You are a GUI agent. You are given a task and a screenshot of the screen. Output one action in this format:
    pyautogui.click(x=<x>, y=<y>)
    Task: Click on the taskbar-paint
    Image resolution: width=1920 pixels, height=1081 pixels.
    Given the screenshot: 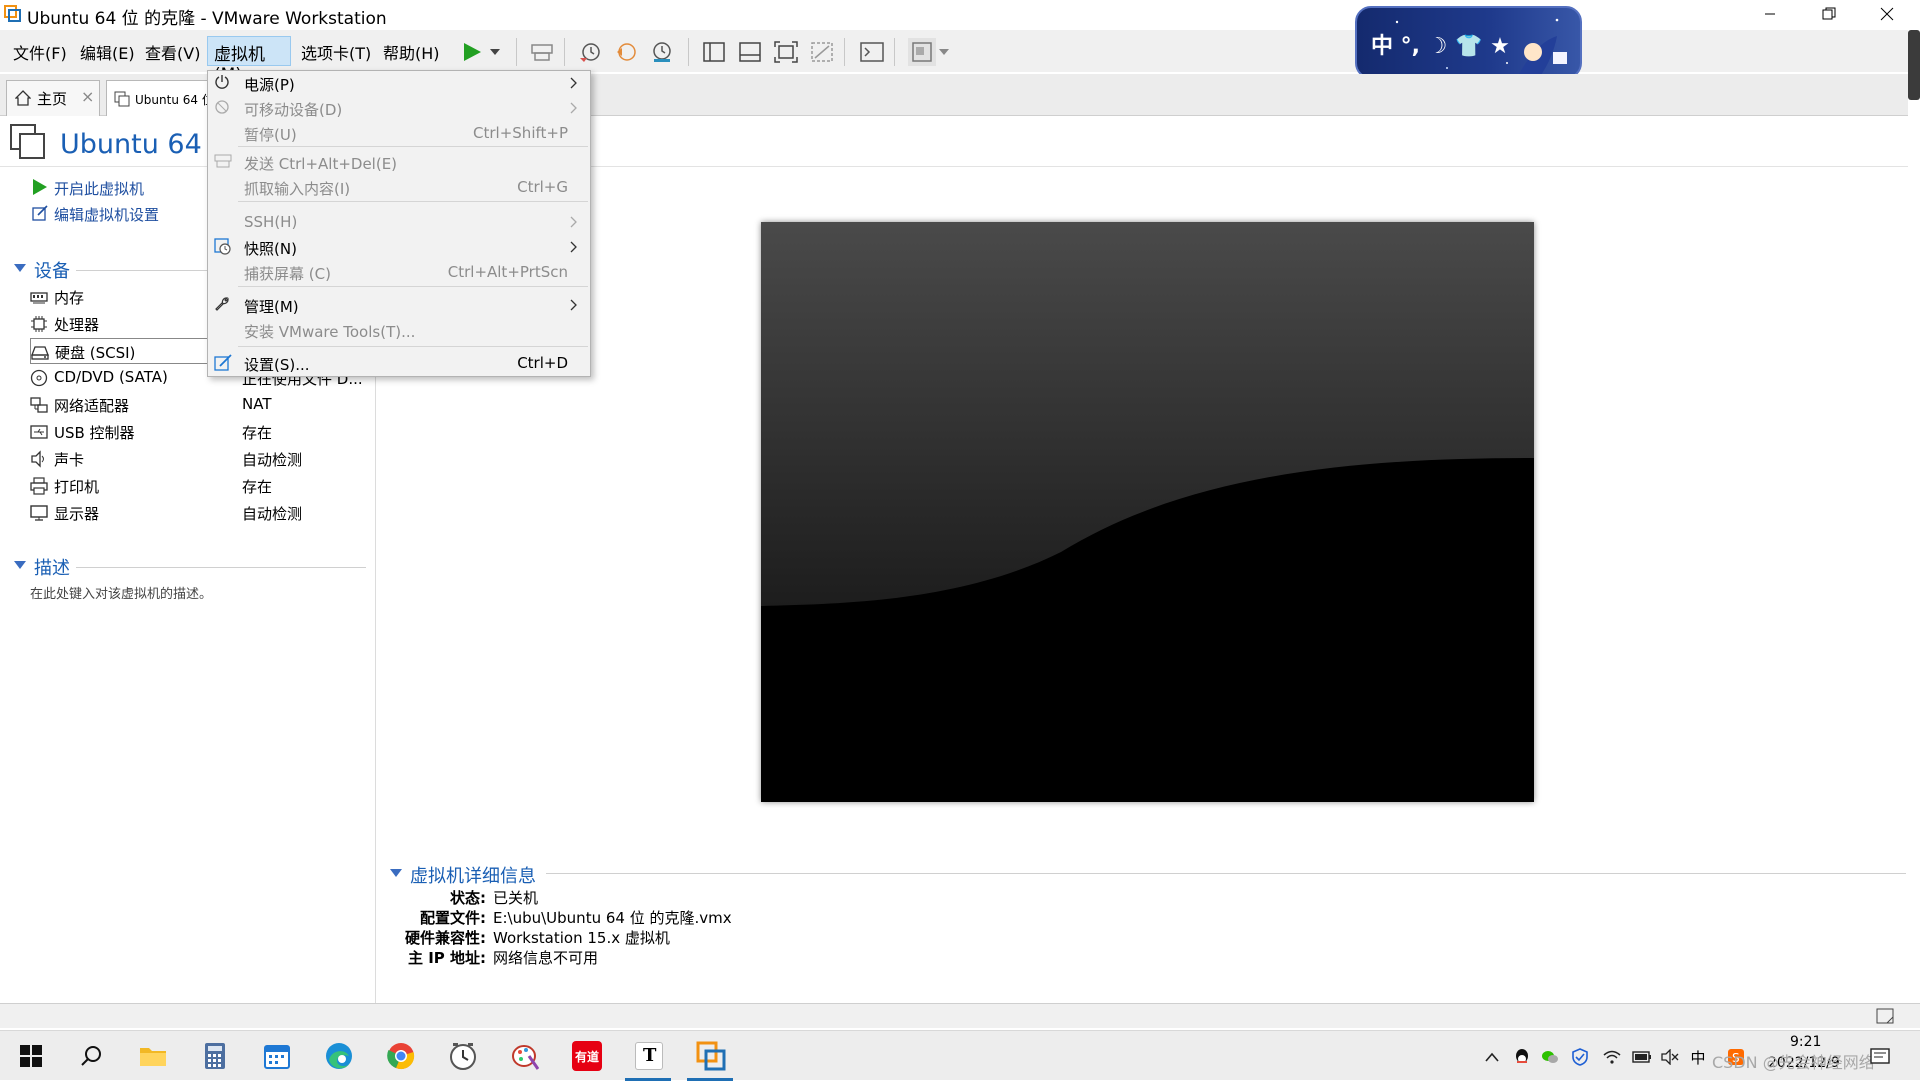 What is the action you would take?
    pyautogui.click(x=525, y=1056)
    